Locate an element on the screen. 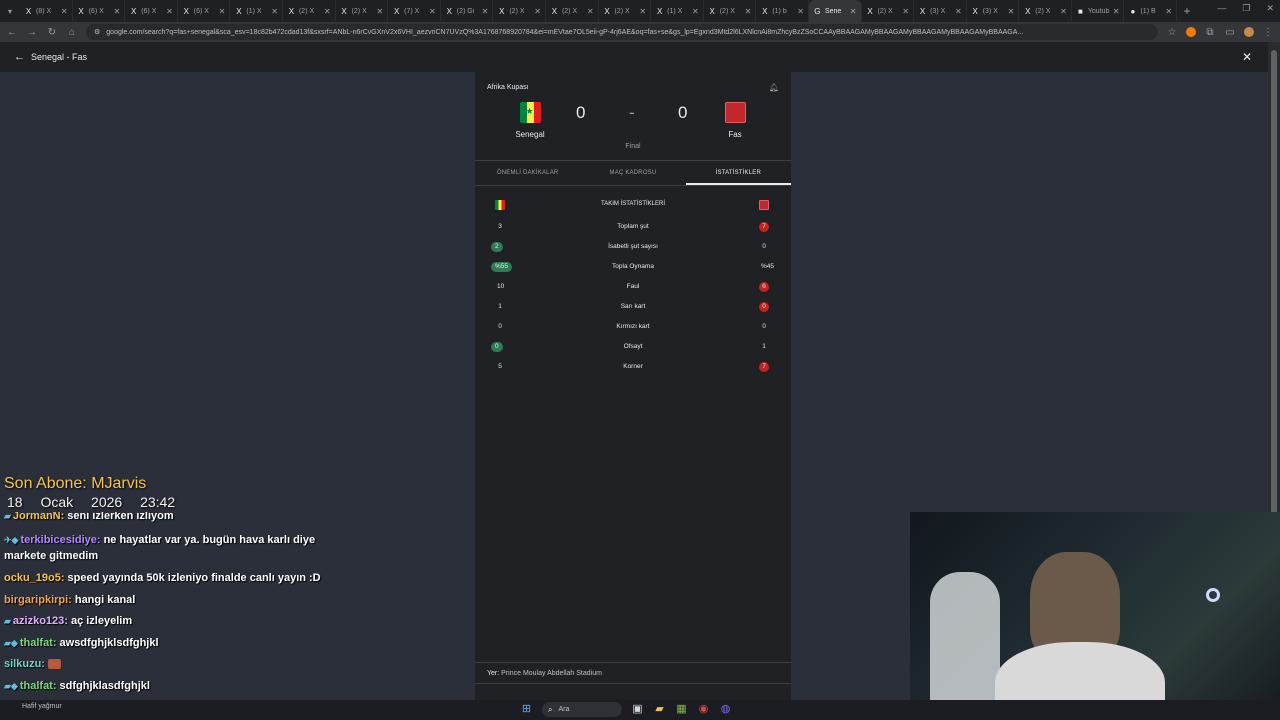 Image resolution: width=1280 pixels, height=720 pixels. menu-dots-icon: ⋮ is located at coordinates (1268, 32).